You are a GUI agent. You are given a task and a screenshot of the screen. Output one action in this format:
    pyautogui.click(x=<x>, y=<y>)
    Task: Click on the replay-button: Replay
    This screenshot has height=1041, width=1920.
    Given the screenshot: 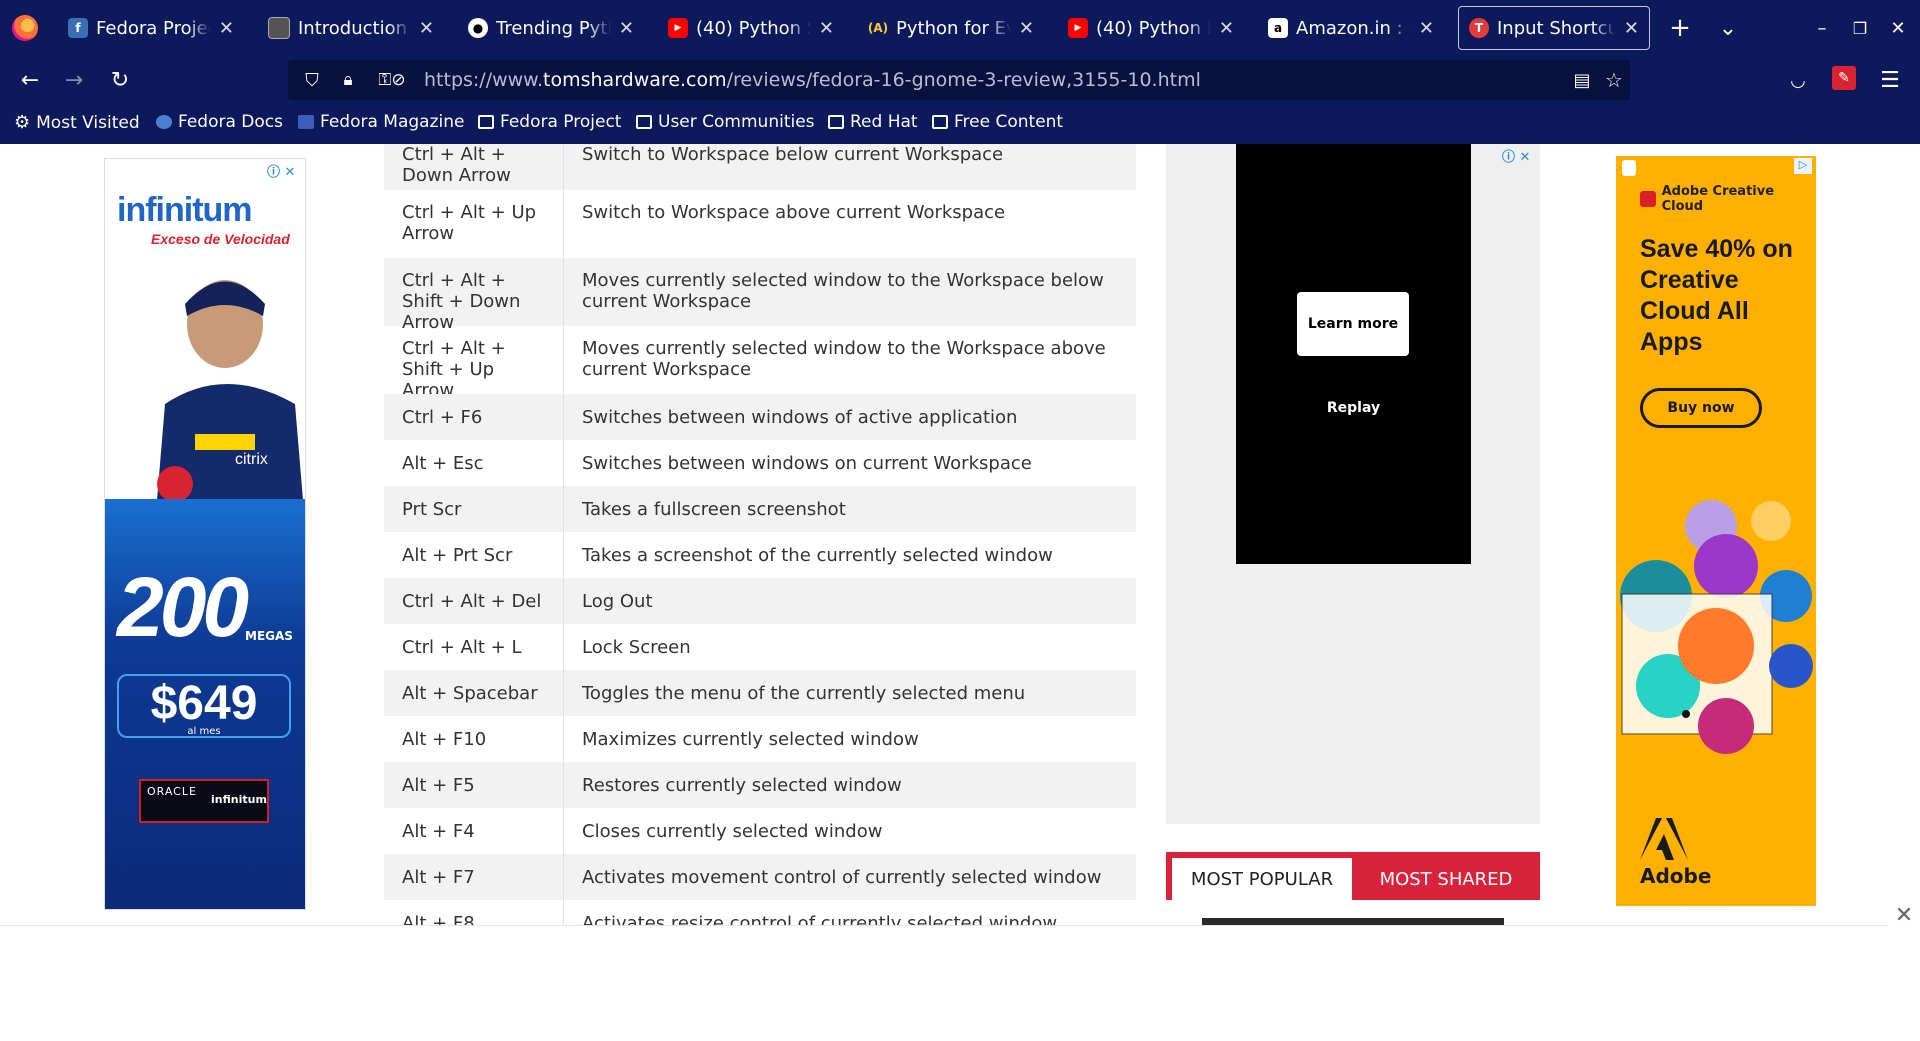 What is the action you would take?
    pyautogui.click(x=1353, y=408)
    